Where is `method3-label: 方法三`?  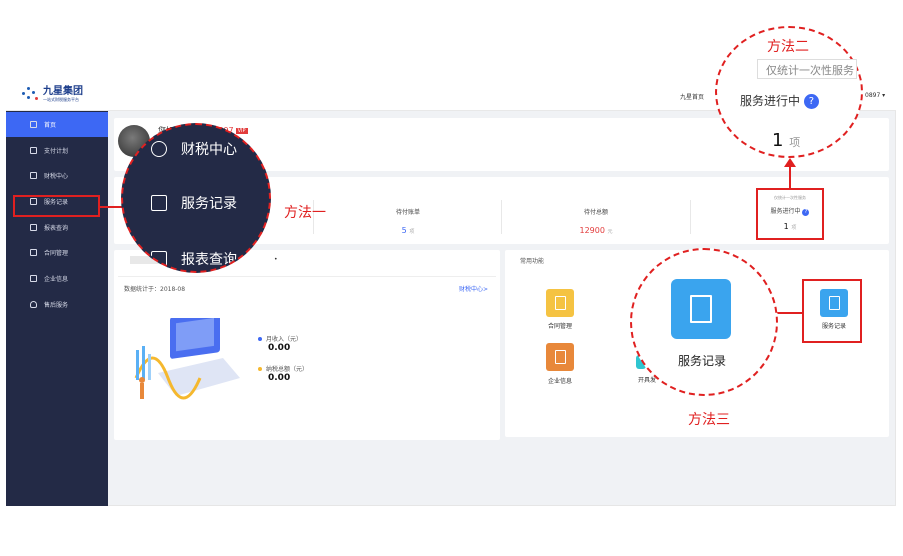
method3-label: 方法三 is located at coordinates (709, 420).